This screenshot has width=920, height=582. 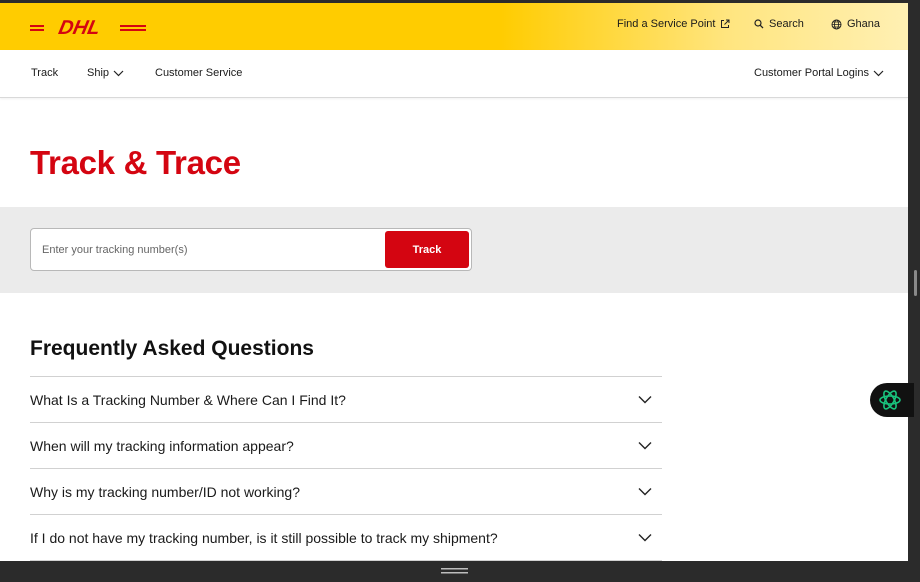 What do you see at coordinates (666, 24) in the screenshot?
I see `service-point-label: Find a Service Point` at bounding box center [666, 24].